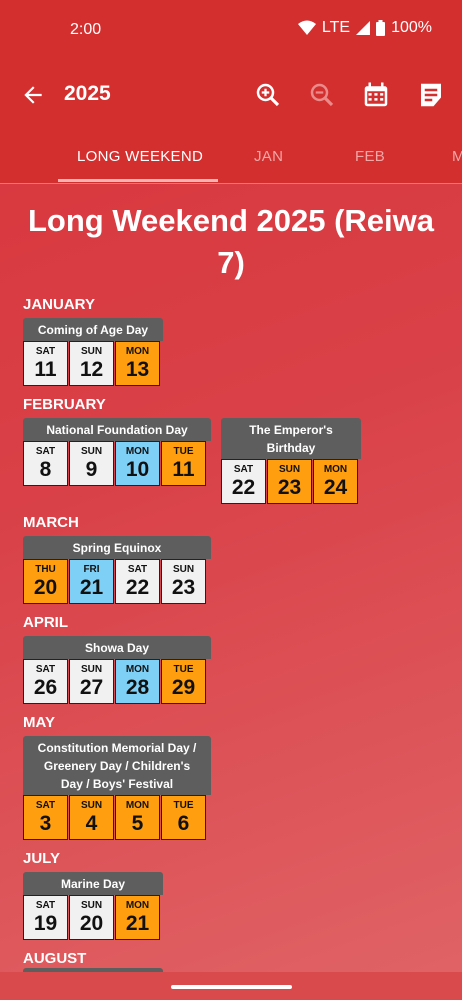  I want to click on day-cell: MON 13, so click(137, 363).